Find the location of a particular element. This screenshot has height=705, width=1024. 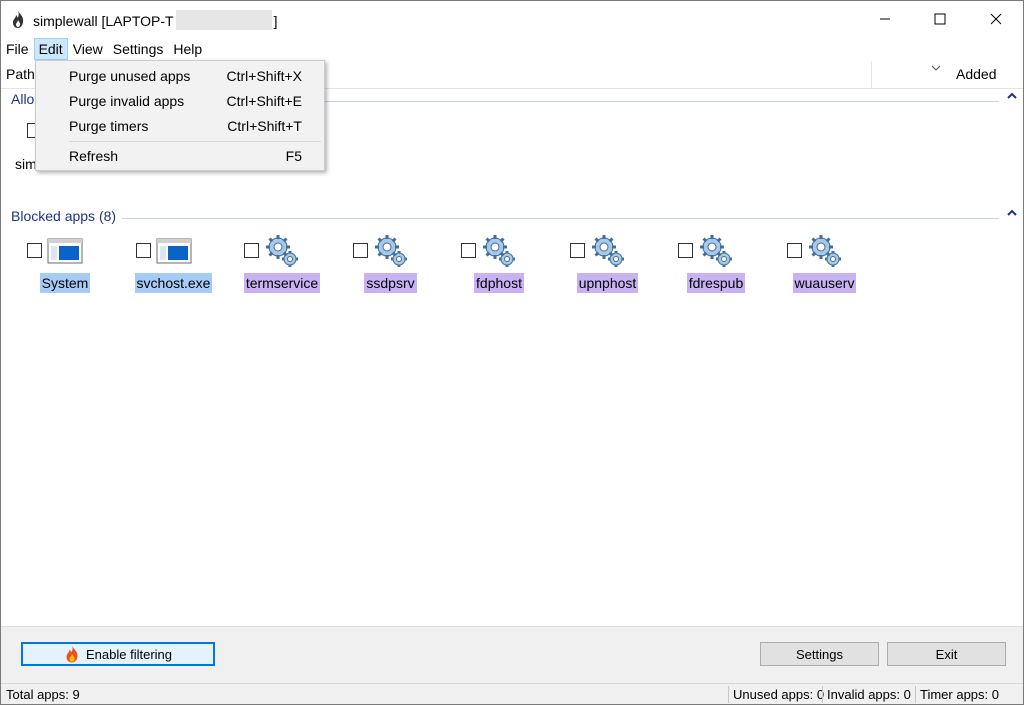

blocked-app-item: fdrespub is located at coordinates (720, 263).